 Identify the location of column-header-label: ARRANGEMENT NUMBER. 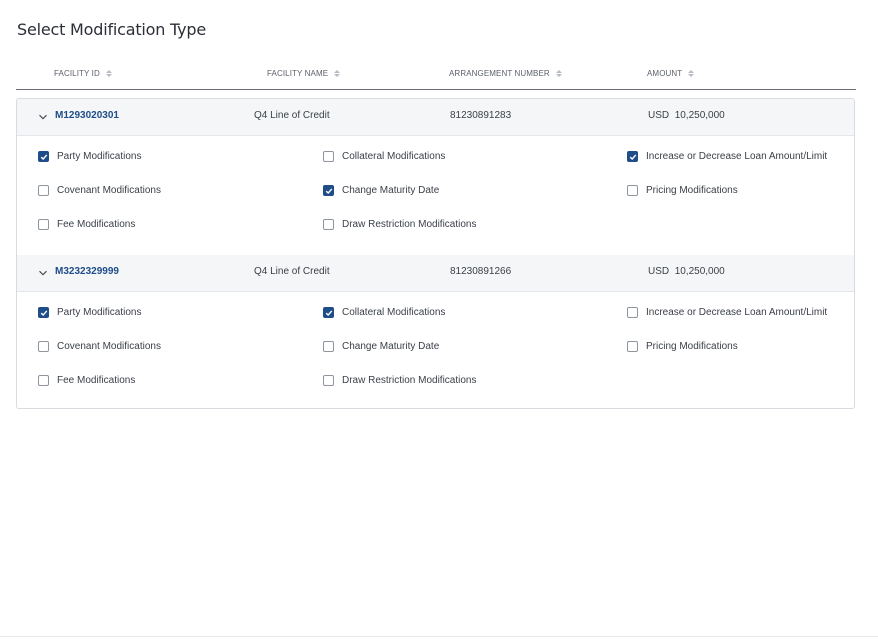
(499, 73).